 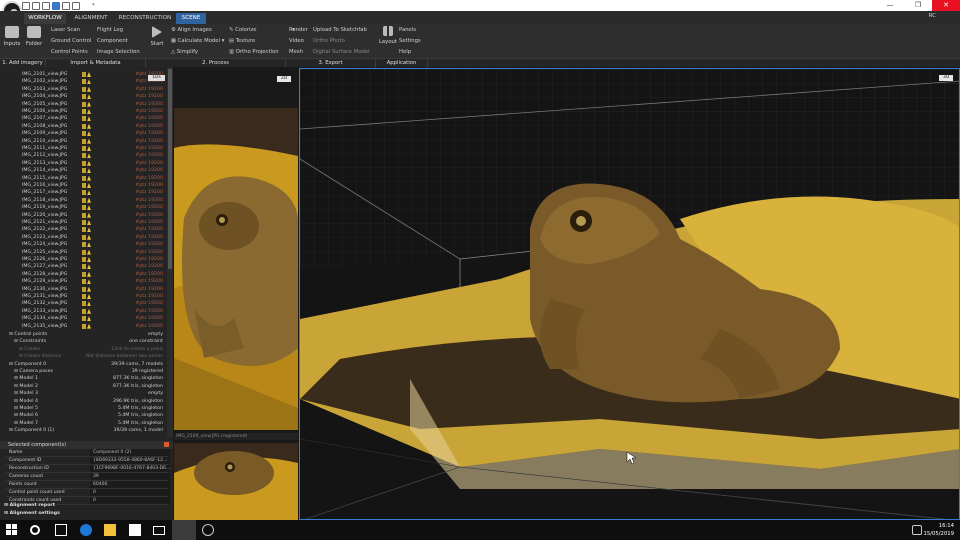 What do you see at coordinates (156, 78) in the screenshot?
I see `view-mode-tag: 1Ds` at bounding box center [156, 78].